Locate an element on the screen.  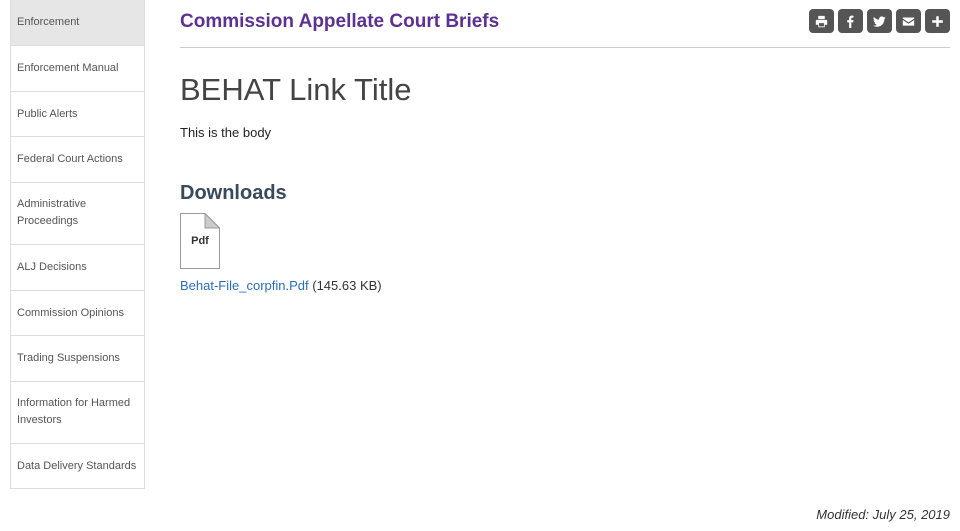
file-download-row: Behat-File_corpfin.Pdf (145.63 KB) is located at coordinates (281, 286).